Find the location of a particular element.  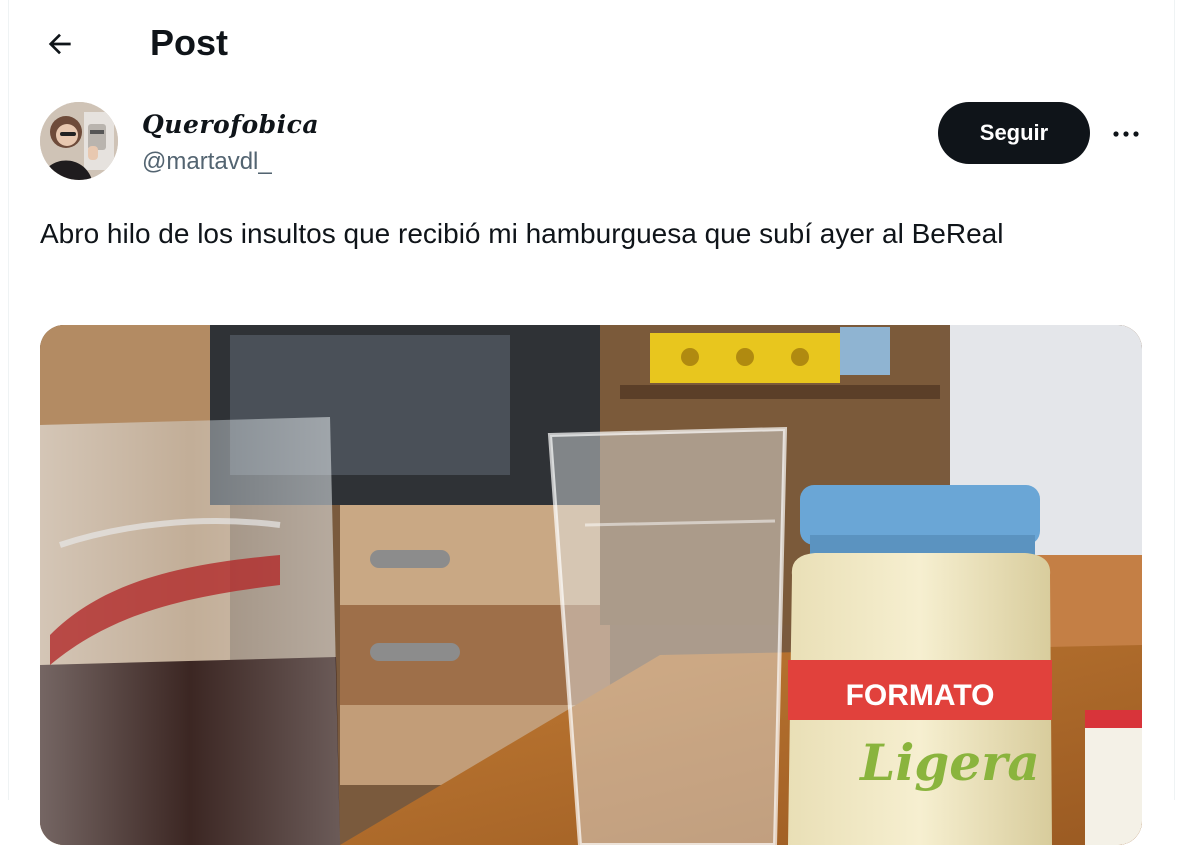

frame-divider-left is located at coordinates (8, 400).